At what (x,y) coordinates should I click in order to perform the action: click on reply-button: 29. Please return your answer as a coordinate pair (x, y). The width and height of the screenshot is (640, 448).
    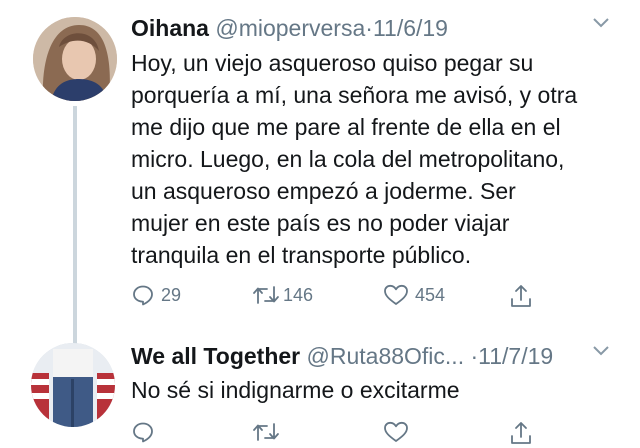
    Looking at the image, I should click on (156, 295).